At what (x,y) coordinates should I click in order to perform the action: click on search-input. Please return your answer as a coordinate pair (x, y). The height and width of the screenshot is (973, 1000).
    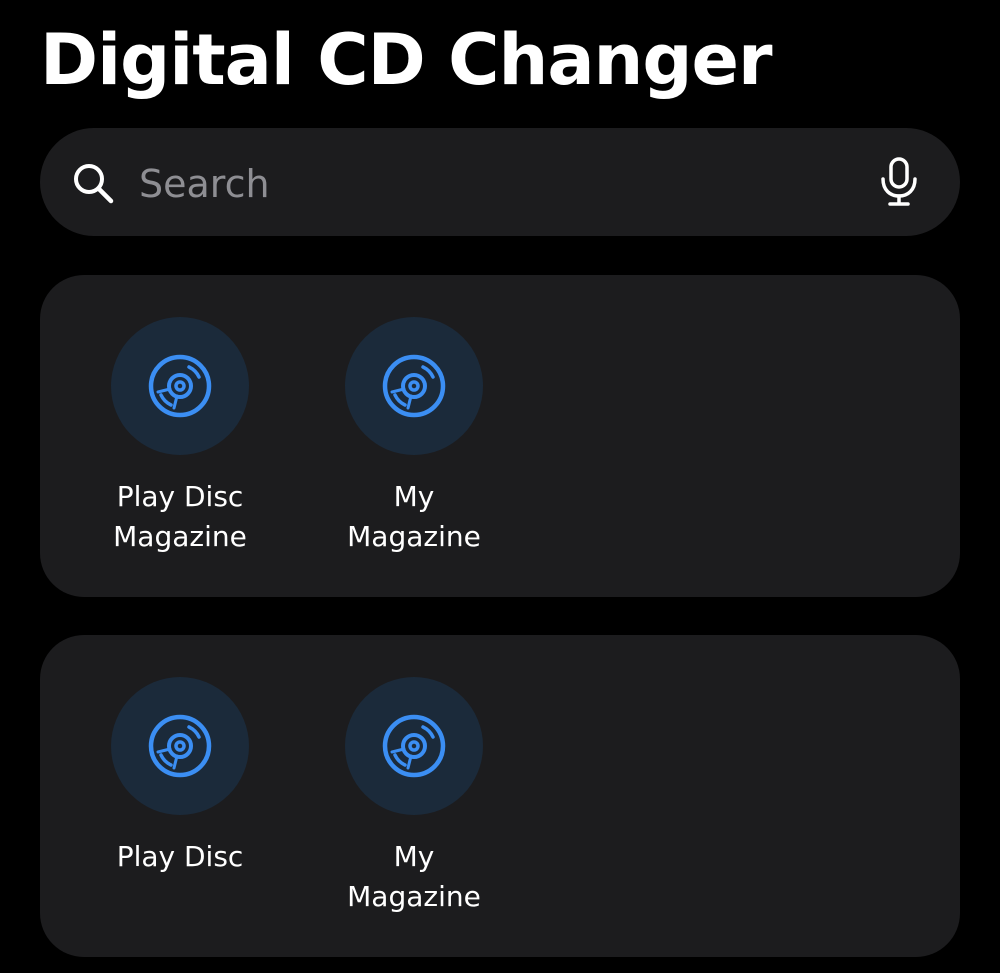
    Looking at the image, I should click on (489, 184).